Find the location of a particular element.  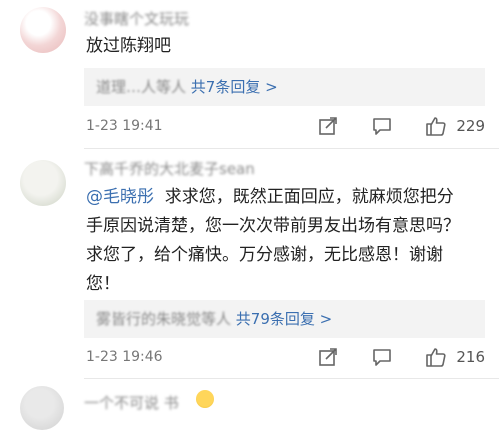

comment-timestamp: 1-23 19:46 is located at coordinates (124, 357).